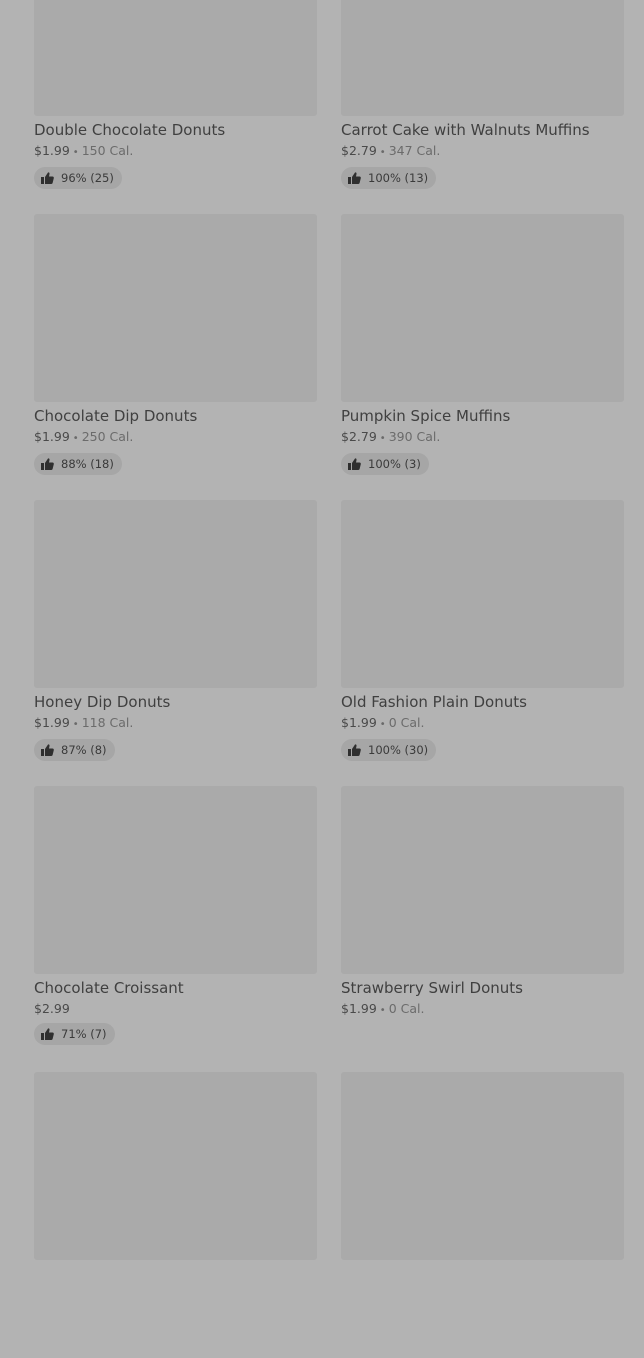 Image resolution: width=644 pixels, height=1358 pixels. I want to click on item-price: $2.99, so click(52, 1008).